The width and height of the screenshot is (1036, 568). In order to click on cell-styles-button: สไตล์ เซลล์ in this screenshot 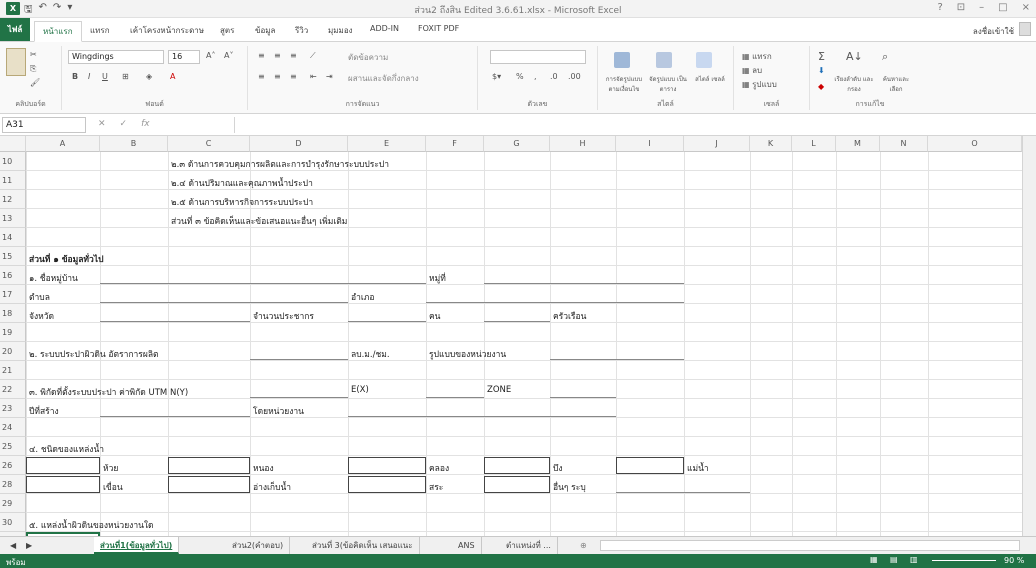, I will do `click(710, 79)`.